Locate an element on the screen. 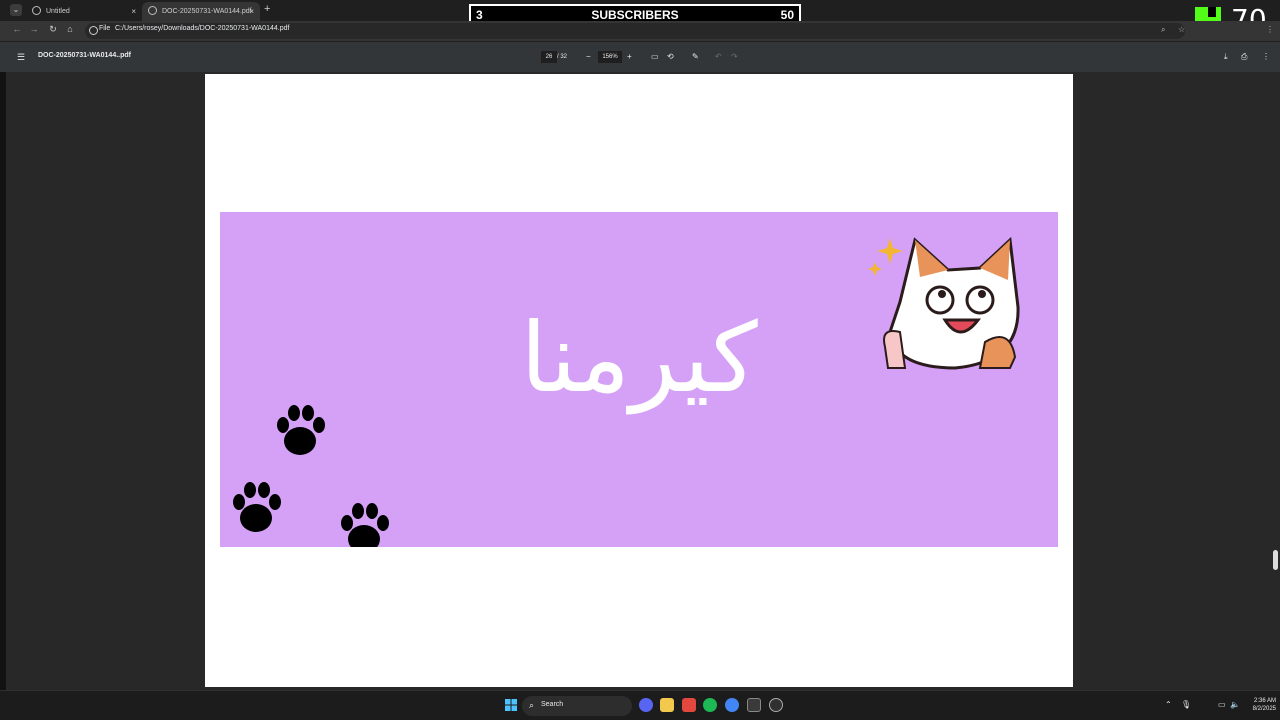  fit-page-icon: ▭ is located at coordinates (655, 57).